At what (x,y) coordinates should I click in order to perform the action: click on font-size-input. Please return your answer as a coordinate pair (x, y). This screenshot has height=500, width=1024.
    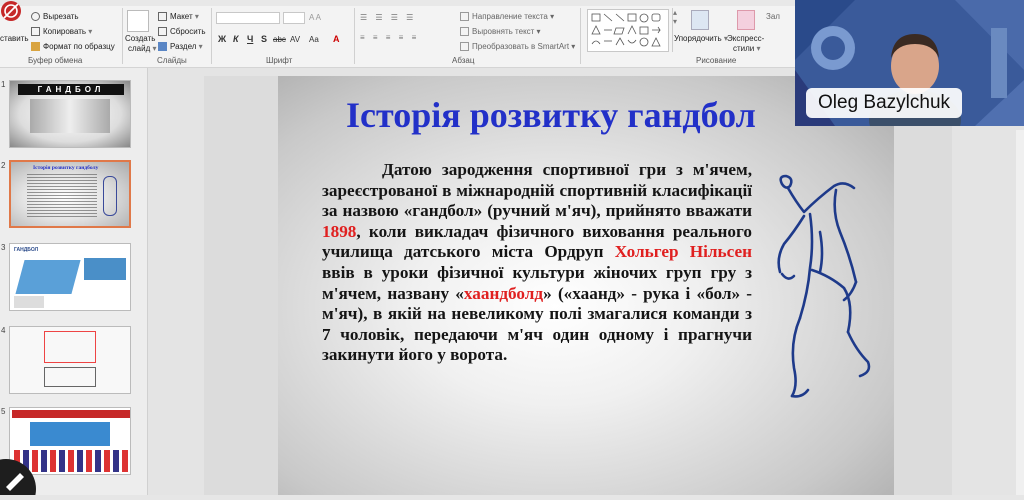
    Looking at the image, I should click on (294, 18).